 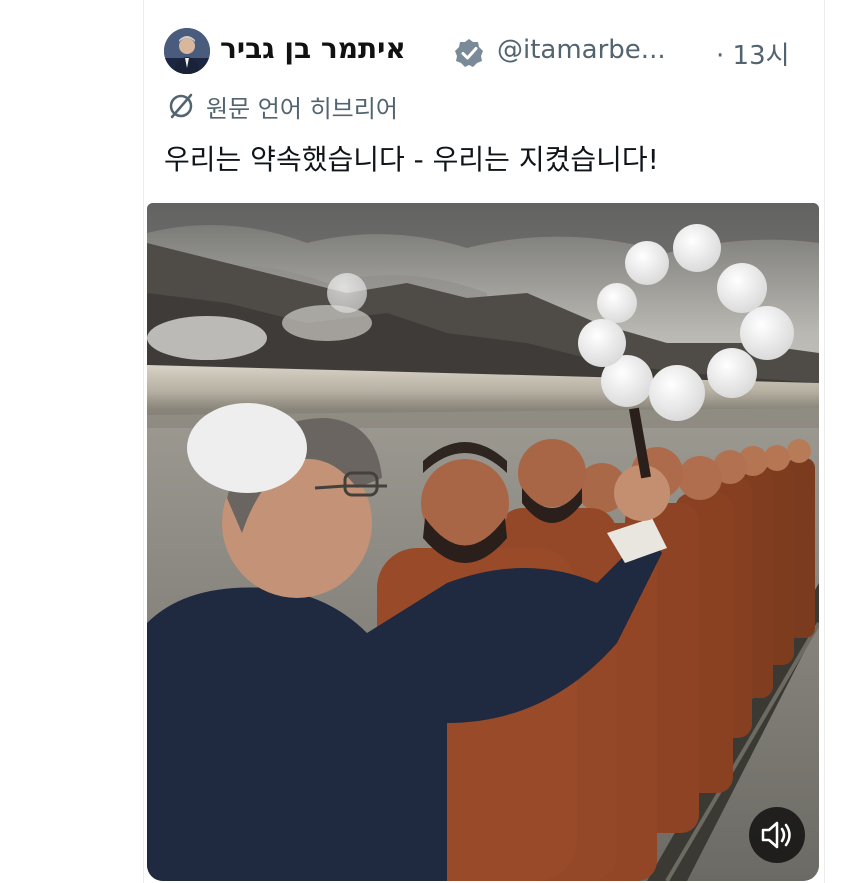 What do you see at coordinates (753, 53) in the screenshot?
I see `tweet-time: · 13시` at bounding box center [753, 53].